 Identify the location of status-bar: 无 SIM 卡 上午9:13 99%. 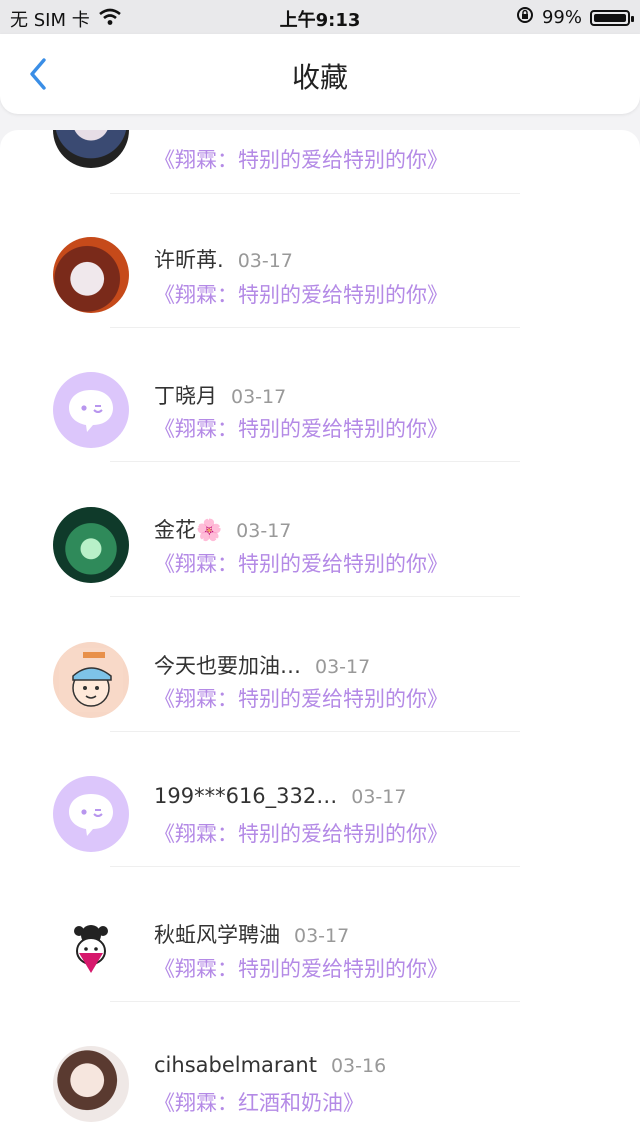
(320, 17).